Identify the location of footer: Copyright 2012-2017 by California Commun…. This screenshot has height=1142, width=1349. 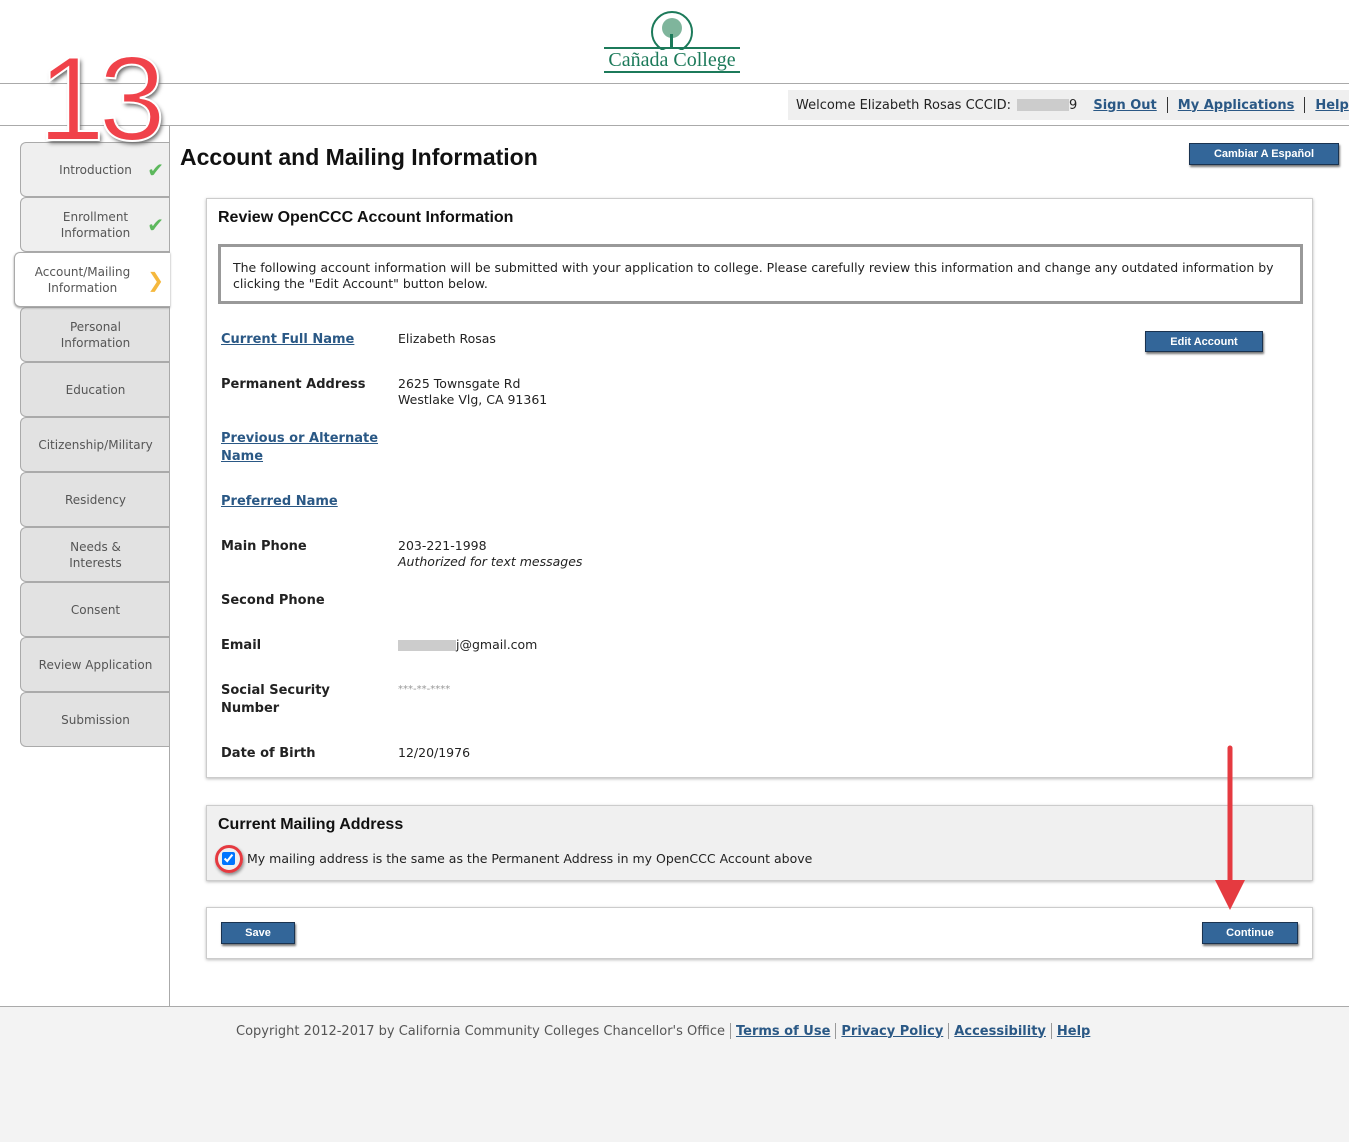
(674, 1074).